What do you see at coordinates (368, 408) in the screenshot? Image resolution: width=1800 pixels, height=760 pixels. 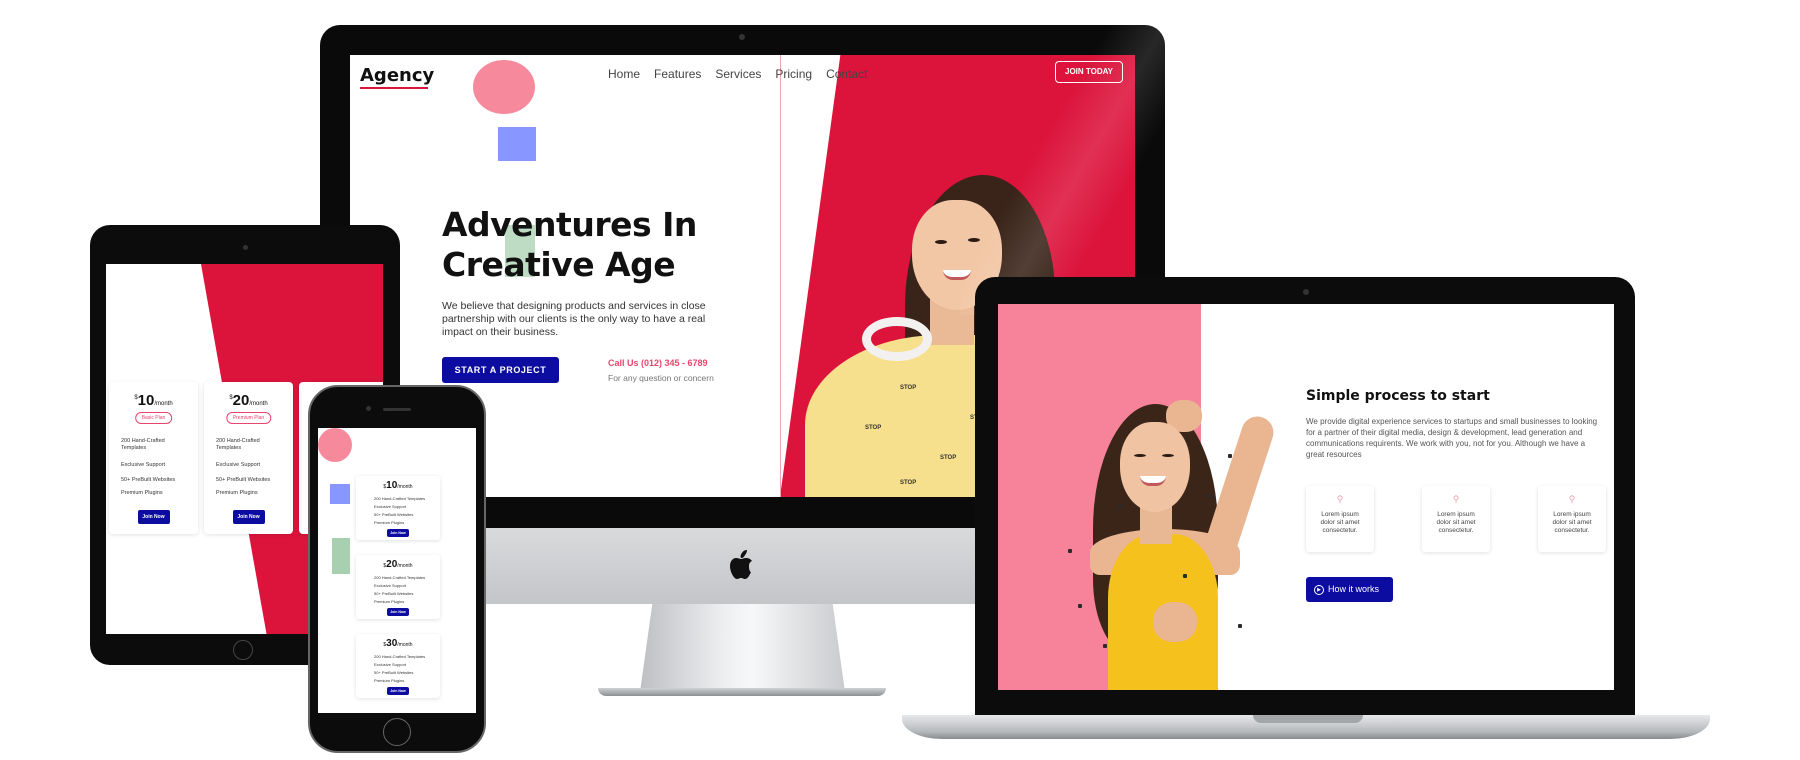 I see `phone-camera` at bounding box center [368, 408].